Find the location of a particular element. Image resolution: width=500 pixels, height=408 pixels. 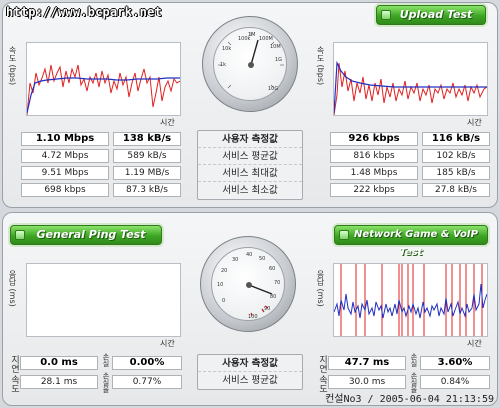

speed-gauge-svg: 100k 100M 1M 10M 1G 10k 1k 10G is located at coordinates (251, 62).